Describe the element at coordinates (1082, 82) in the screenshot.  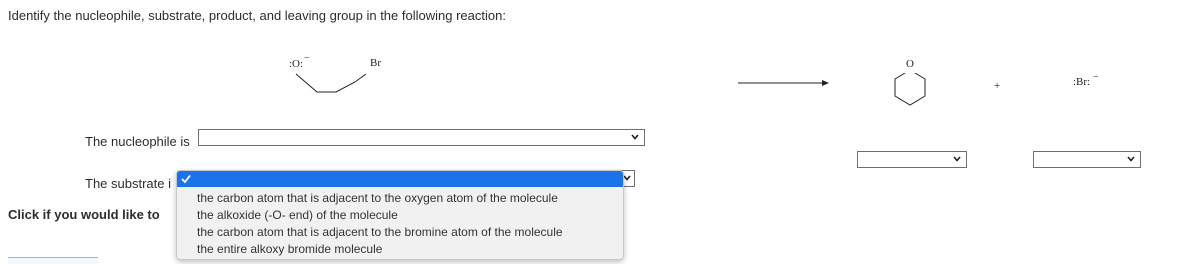
I see `bromide-ion-label: :Br:` at that location.